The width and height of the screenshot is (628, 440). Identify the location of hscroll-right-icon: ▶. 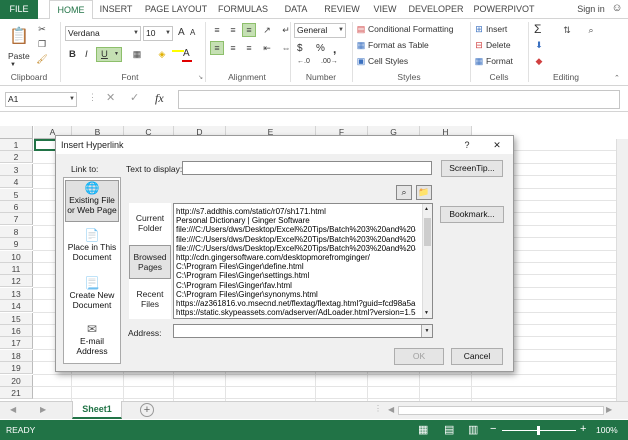
(609, 409).